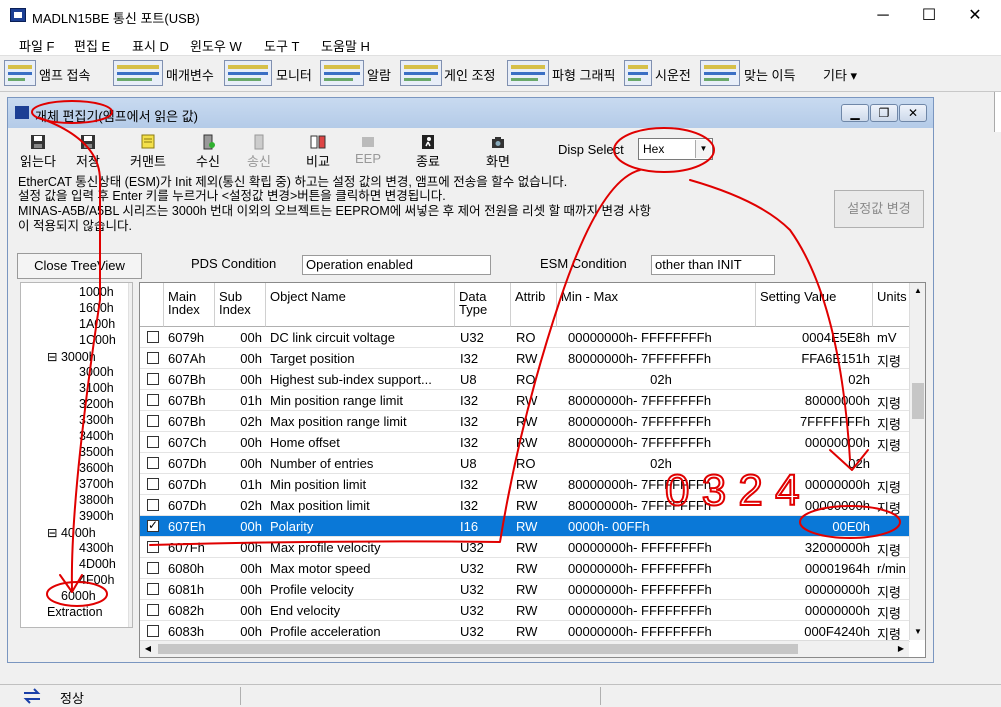  Describe the element at coordinates (815, 568) in the screenshot. I see `cell-value: 00001964h` at that location.